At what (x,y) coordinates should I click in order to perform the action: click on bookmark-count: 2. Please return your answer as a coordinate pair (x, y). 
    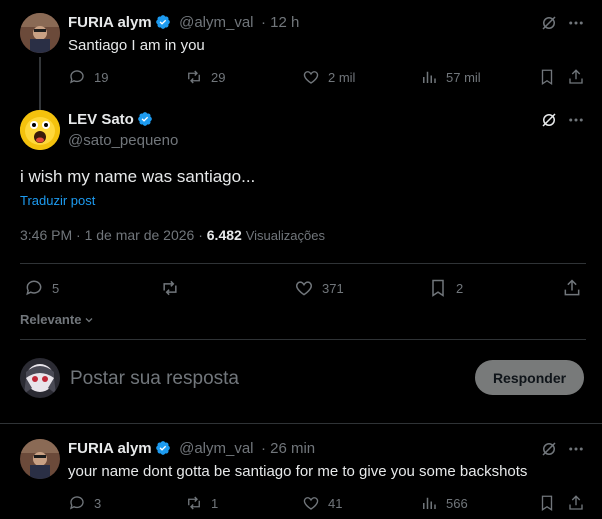
    Looking at the image, I should click on (460, 288).